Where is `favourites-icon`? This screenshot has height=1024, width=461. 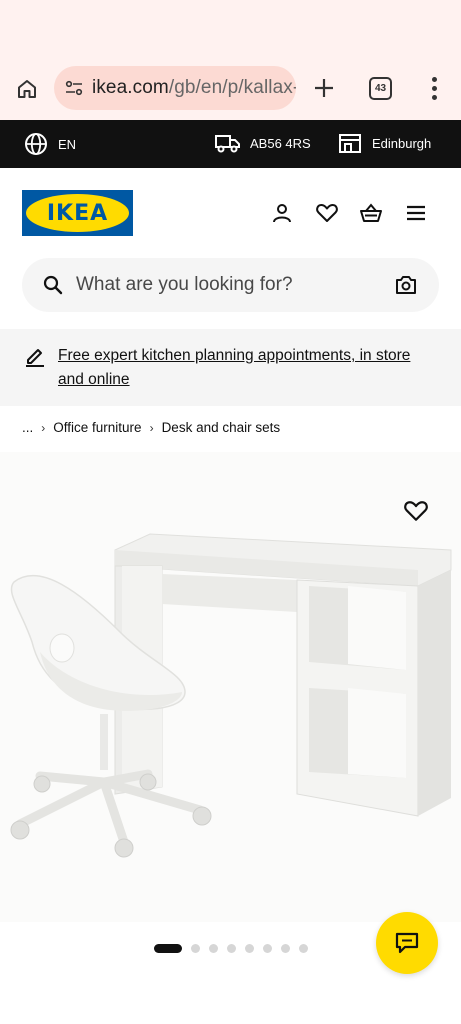 favourites-icon is located at coordinates (327, 213).